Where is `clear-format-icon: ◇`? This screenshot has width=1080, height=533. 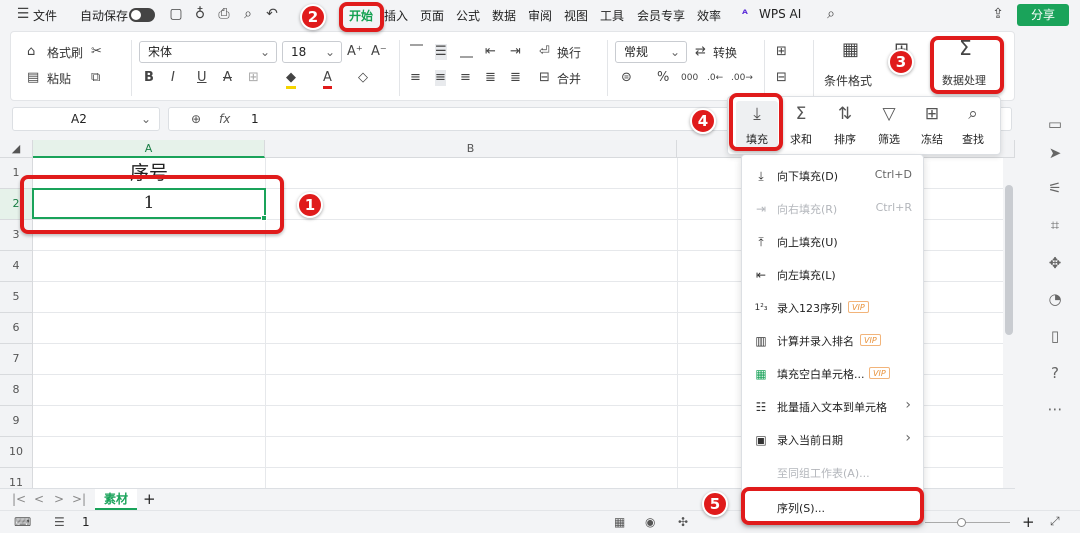 clear-format-icon: ◇ is located at coordinates (363, 78).